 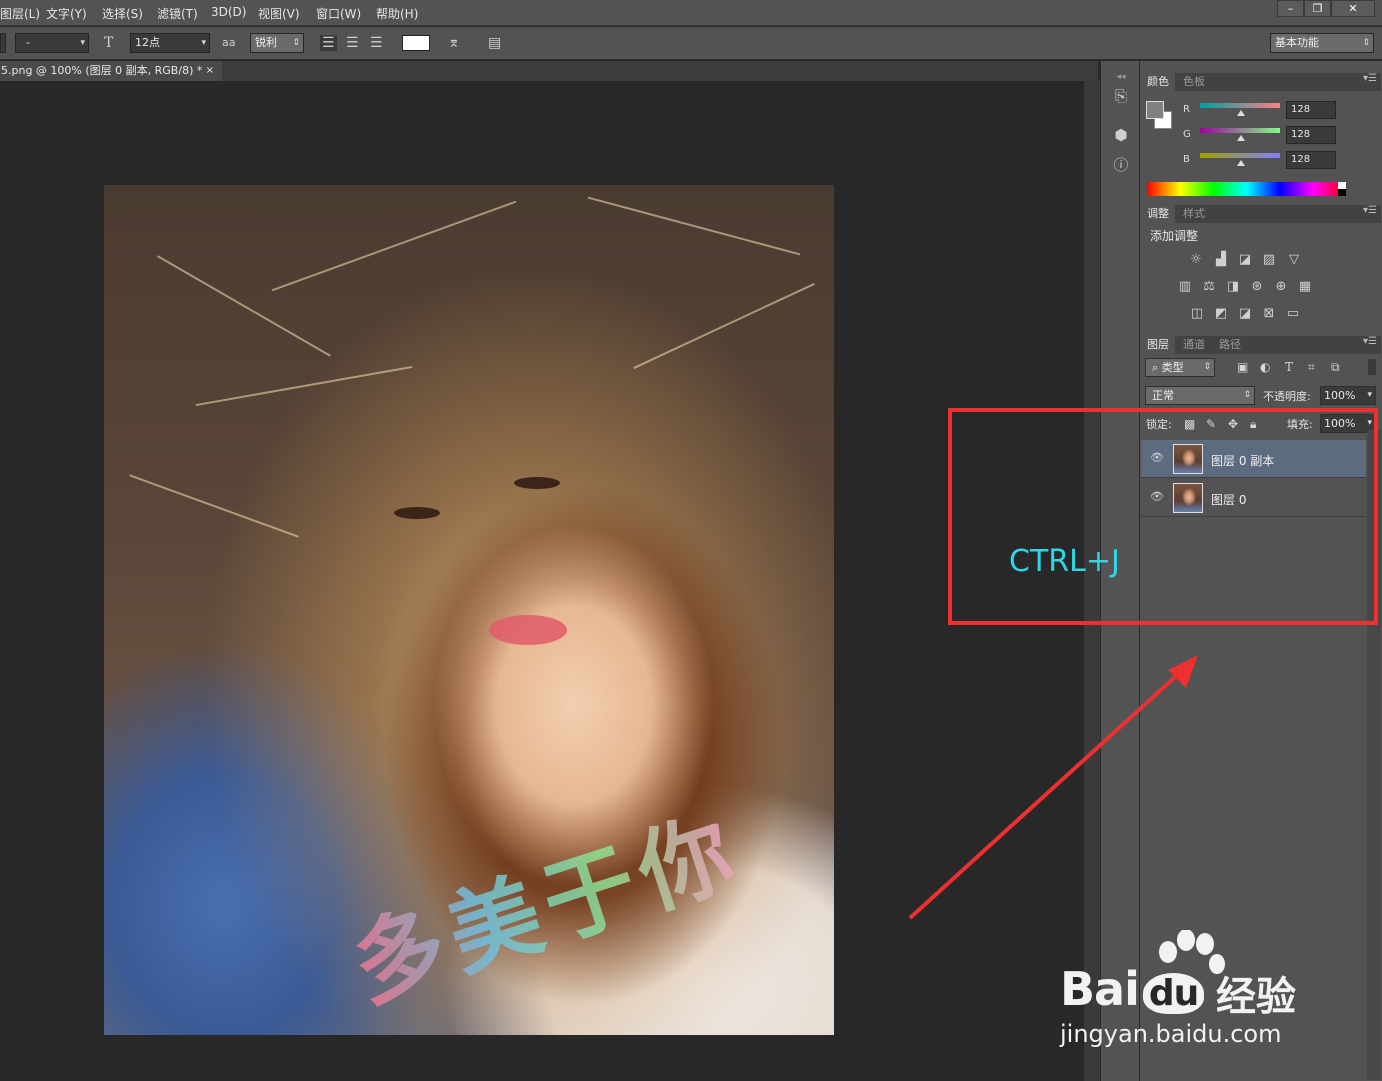 What do you see at coordinates (1287, 396) in the screenshot?
I see `opacity-label: 不透明度:` at bounding box center [1287, 396].